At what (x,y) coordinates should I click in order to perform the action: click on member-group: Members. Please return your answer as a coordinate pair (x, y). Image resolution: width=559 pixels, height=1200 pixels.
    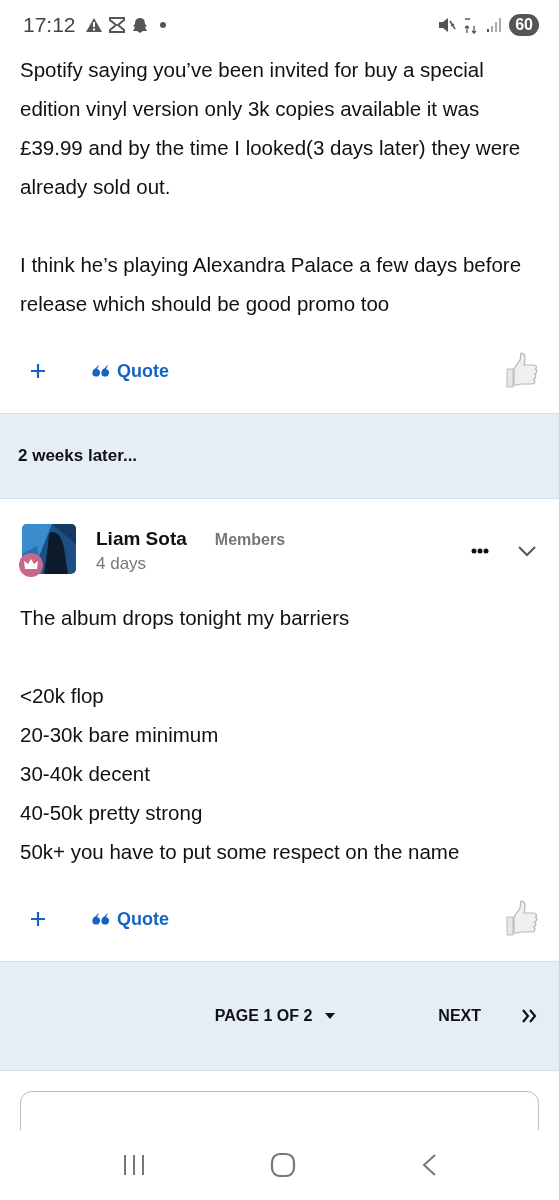
    Looking at the image, I should click on (250, 540).